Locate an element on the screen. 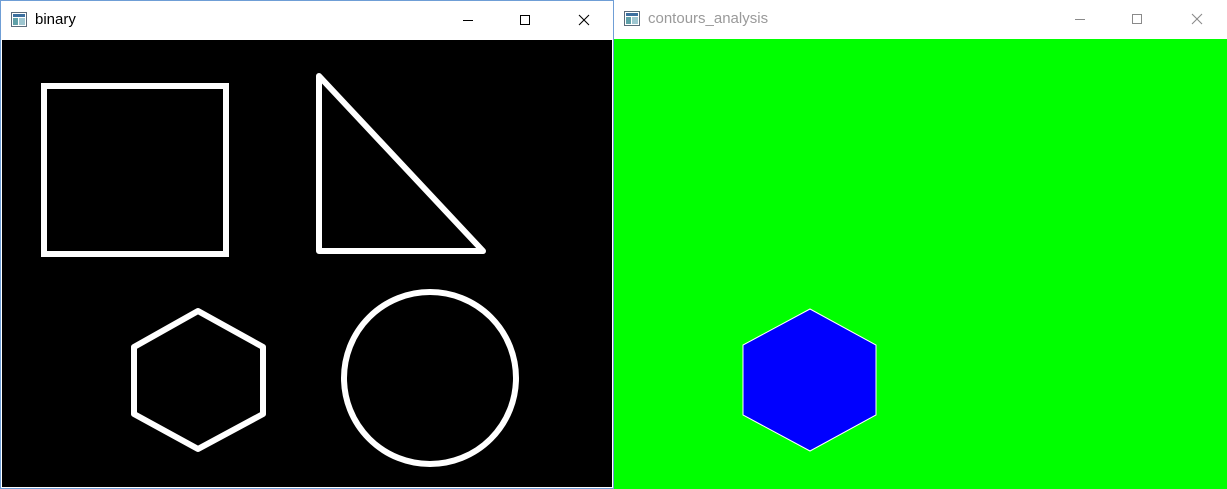 The width and height of the screenshot is (1227, 489). circle-outline is located at coordinates (430, 378).